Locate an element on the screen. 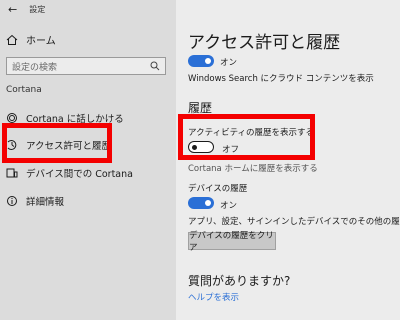 This screenshot has height=320, width=400. sidebar-item-home: ホーム is located at coordinates (31, 39).